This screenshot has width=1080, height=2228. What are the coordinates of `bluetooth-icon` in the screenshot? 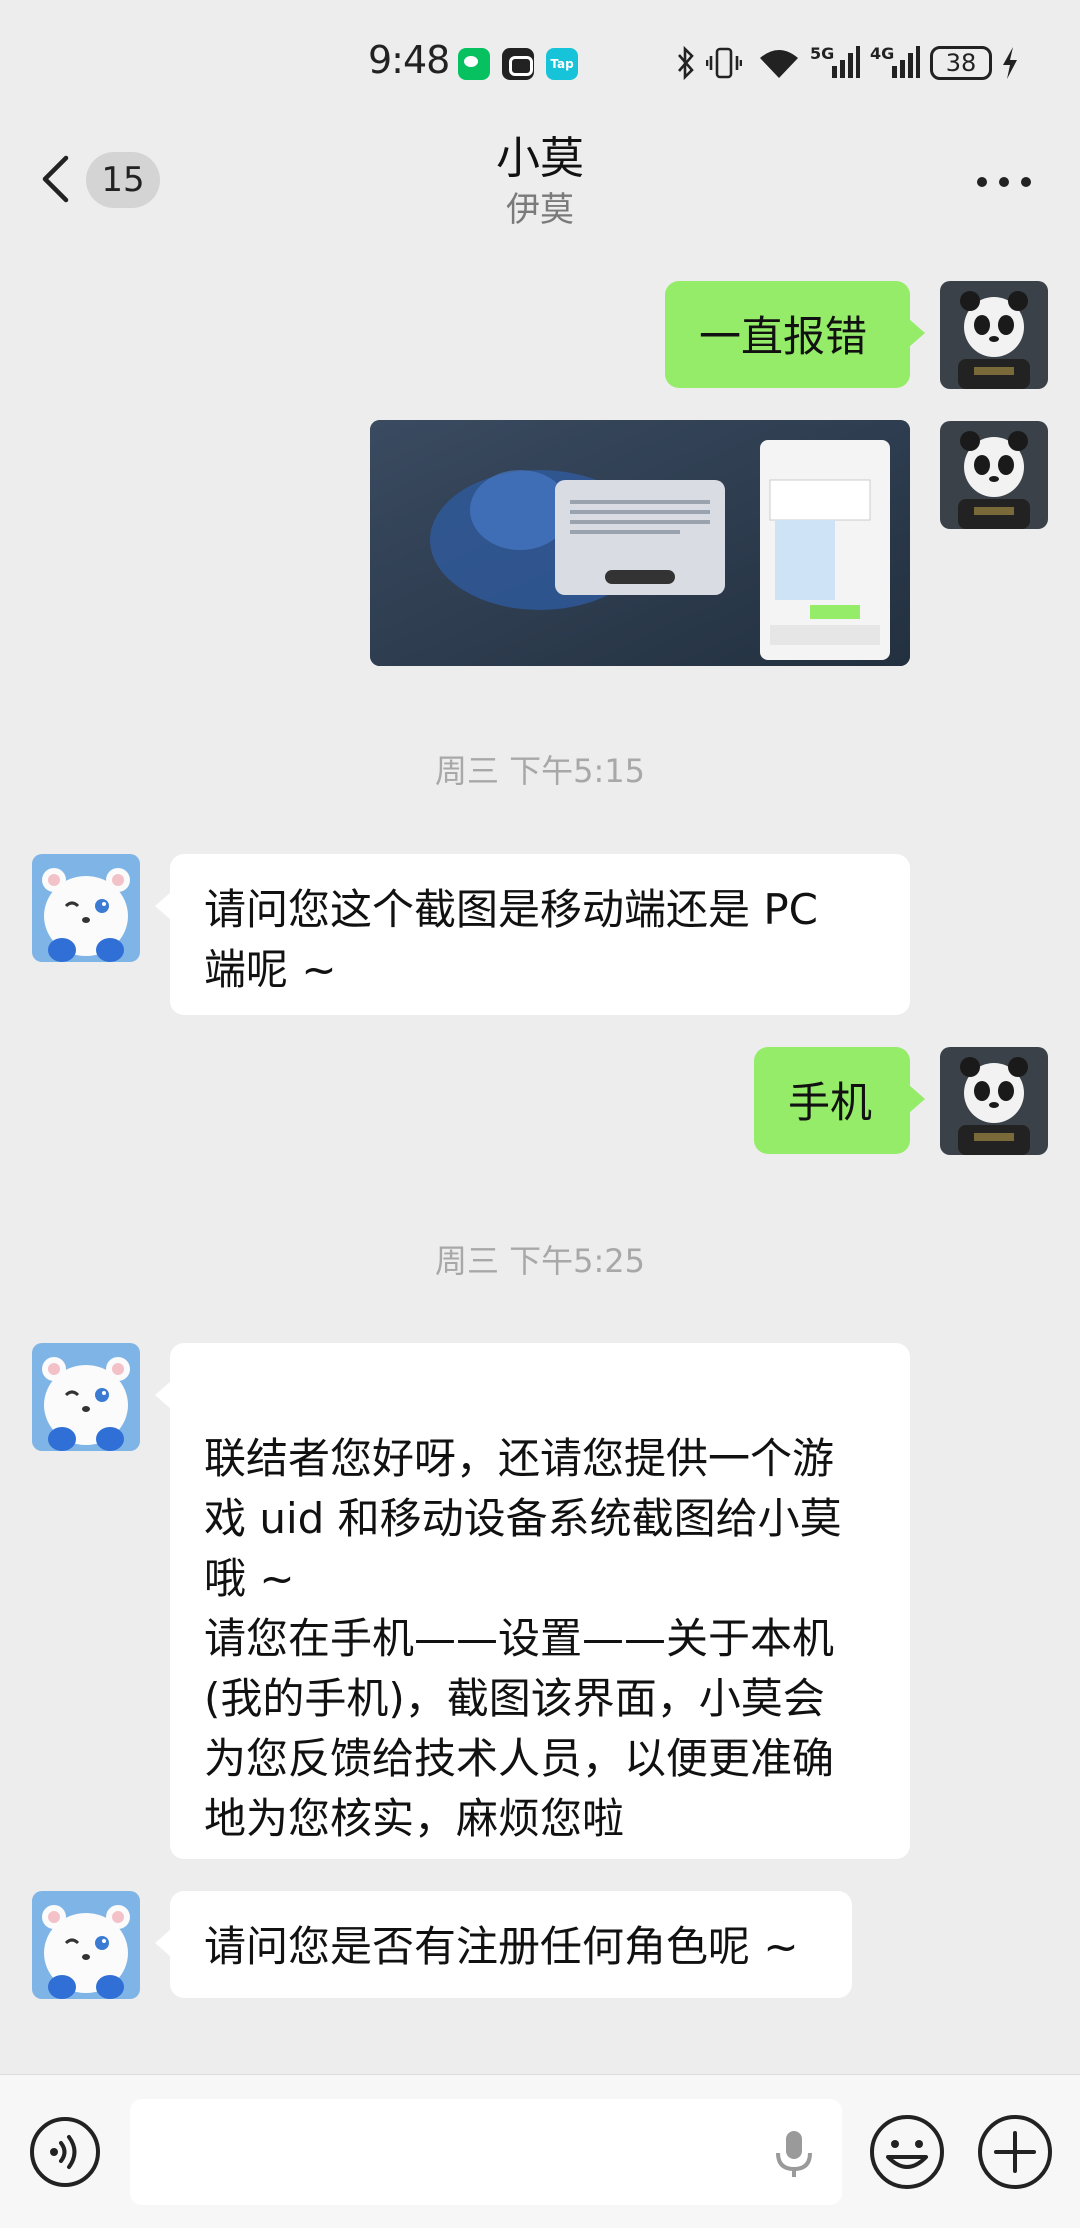 It's located at (686, 63).